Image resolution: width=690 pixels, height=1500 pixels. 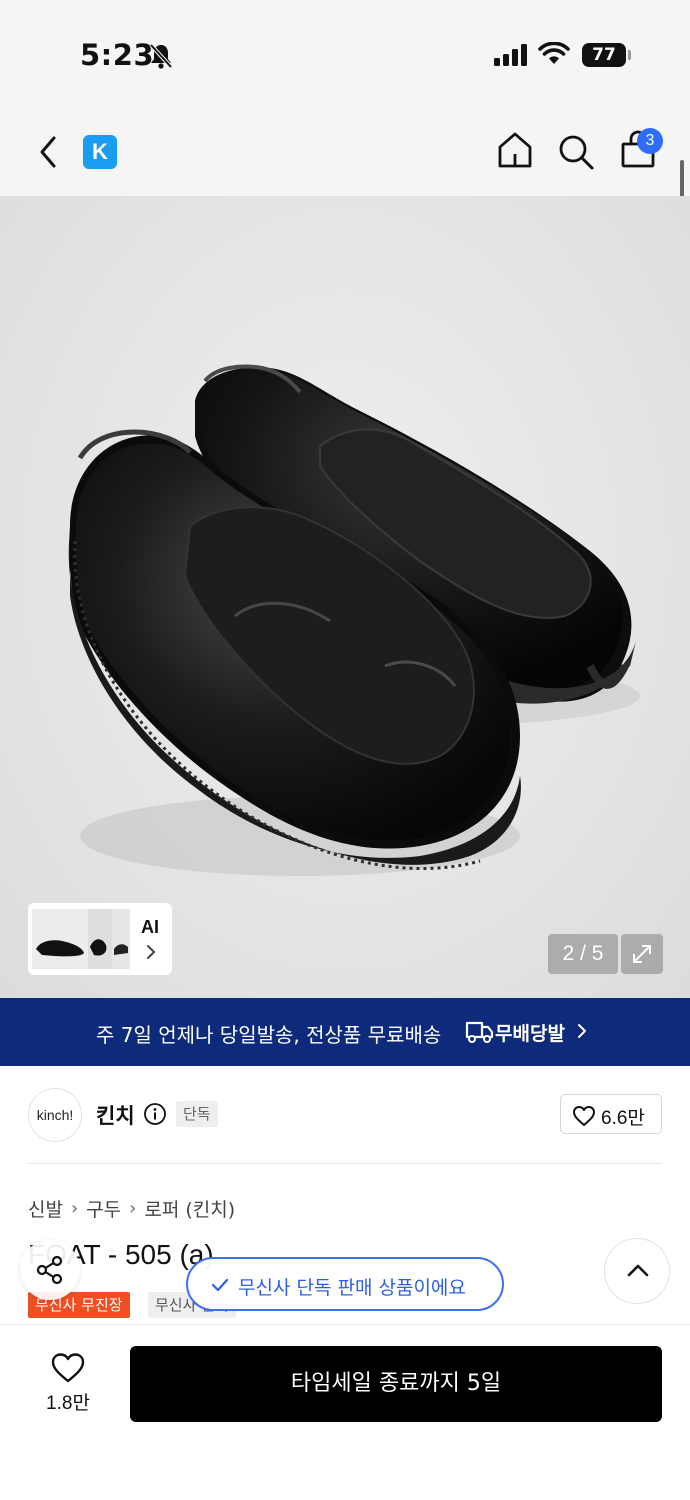 I want to click on thumbnail-image, so click(x=81, y=939).